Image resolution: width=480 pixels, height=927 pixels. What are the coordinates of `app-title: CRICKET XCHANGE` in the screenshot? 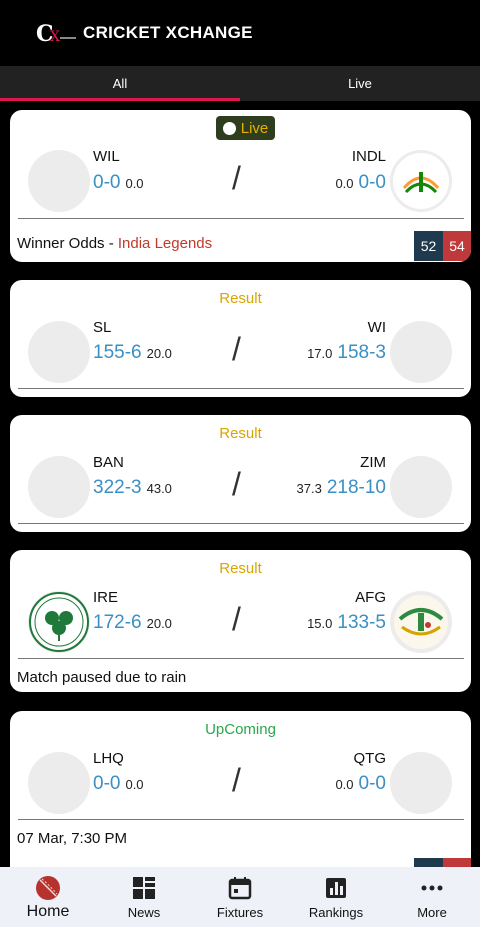 It's located at (168, 32).